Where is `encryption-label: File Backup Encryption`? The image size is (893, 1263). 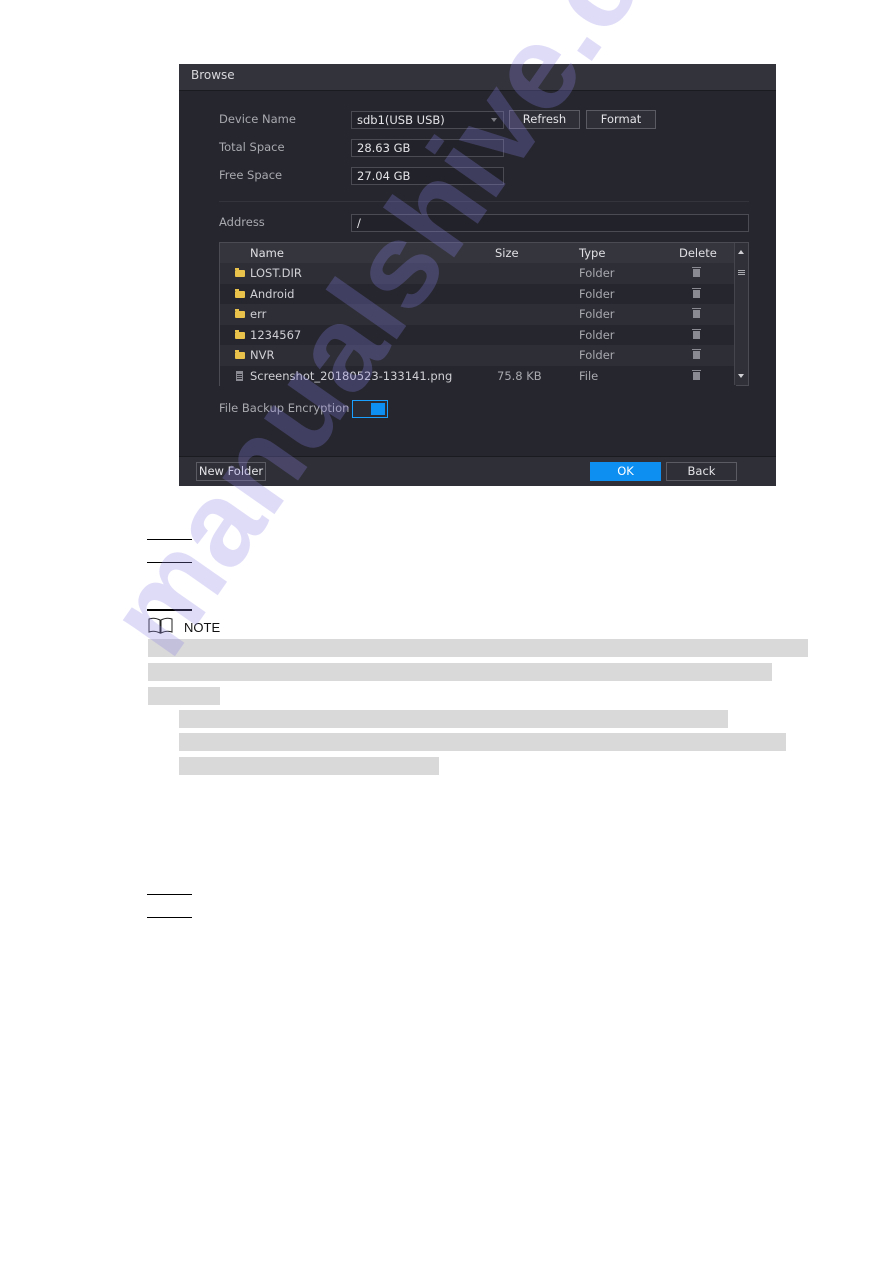 encryption-label: File Backup Encryption is located at coordinates (284, 408).